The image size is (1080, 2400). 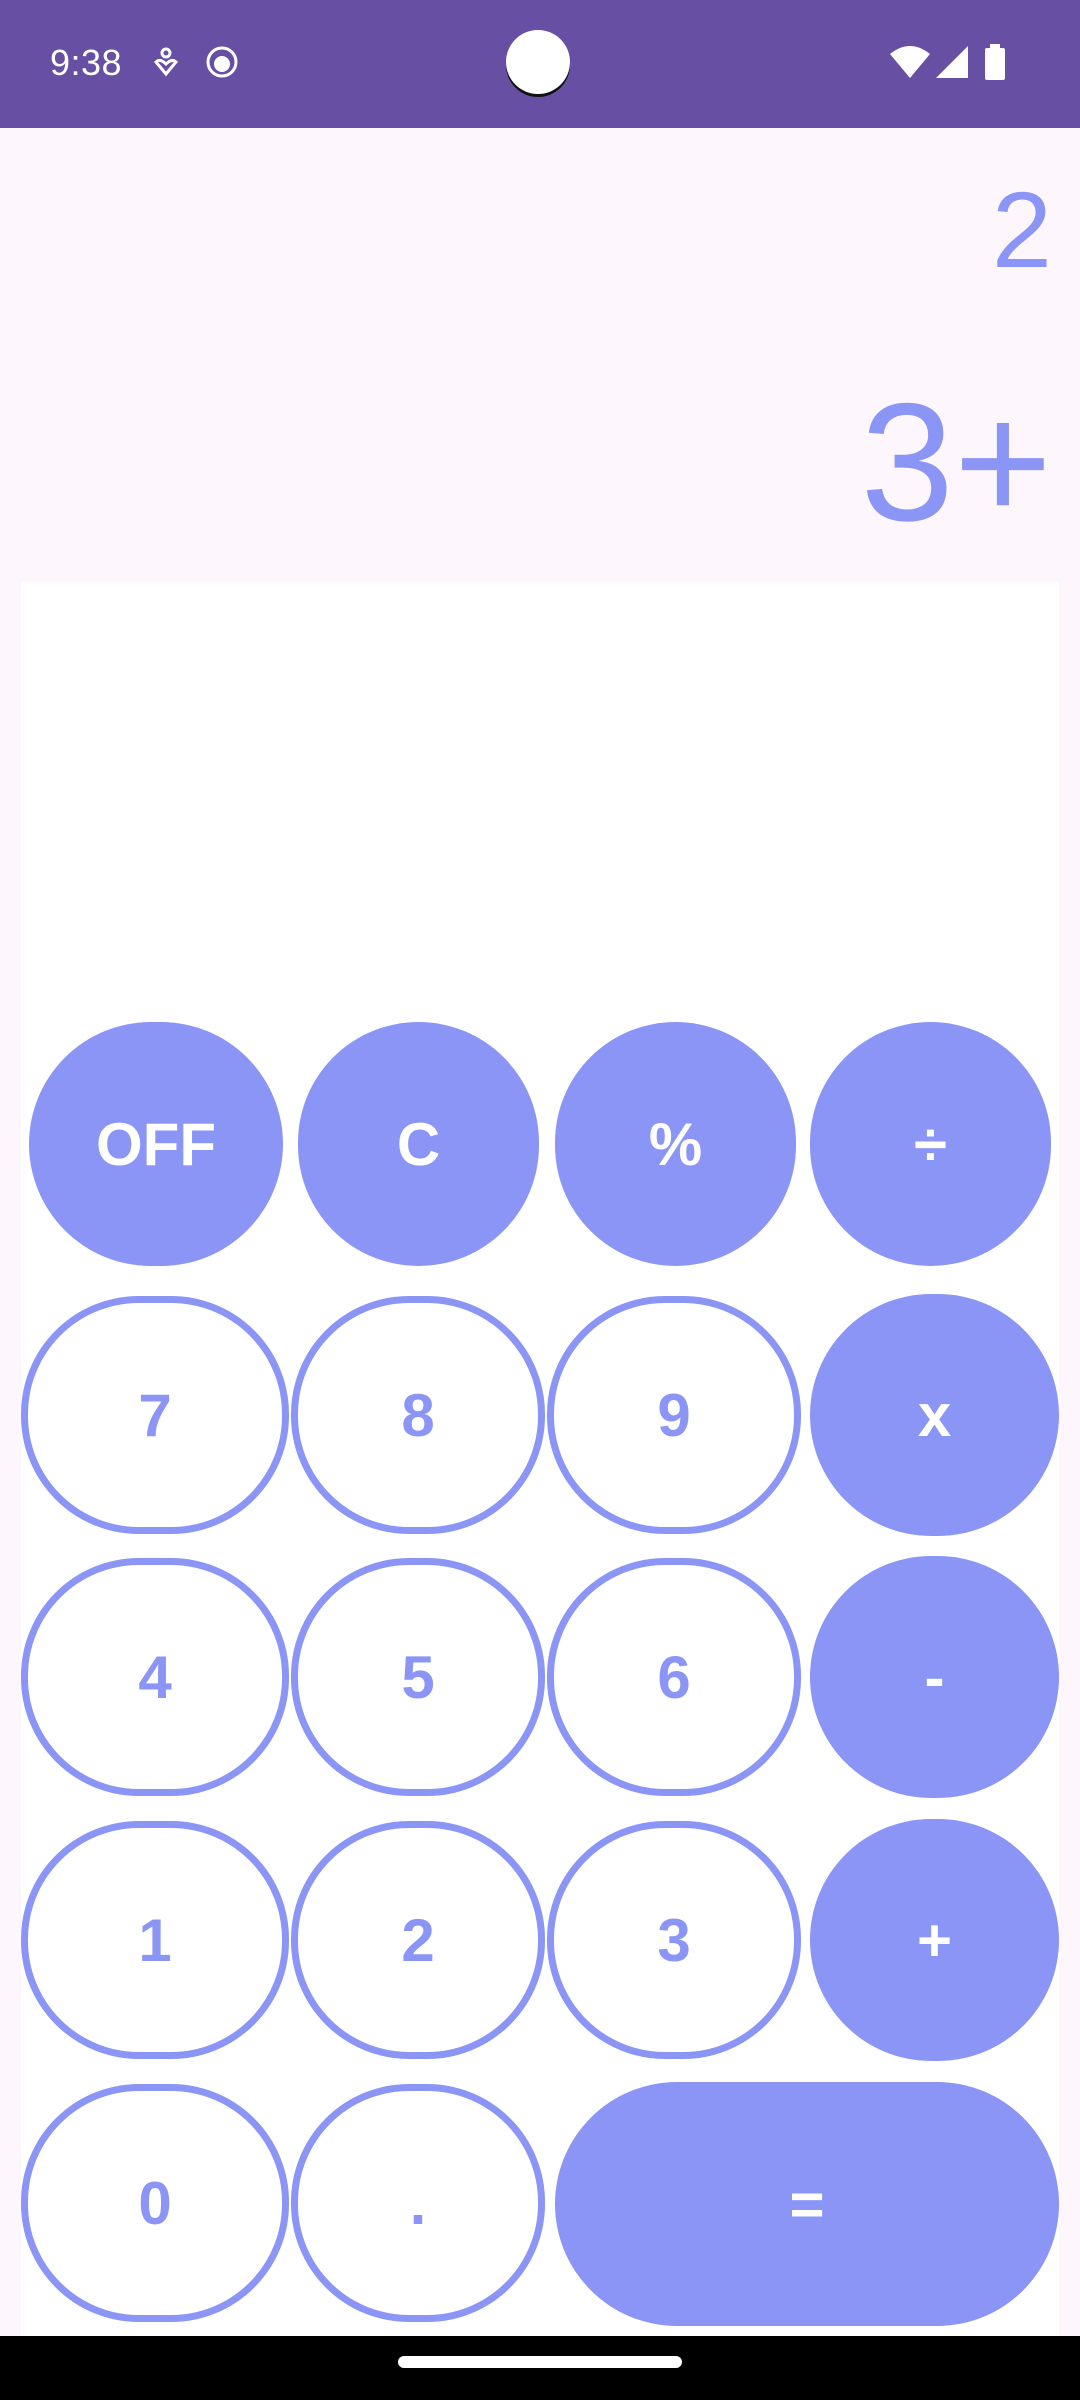 What do you see at coordinates (952, 62) in the screenshot?
I see `signal-icon` at bounding box center [952, 62].